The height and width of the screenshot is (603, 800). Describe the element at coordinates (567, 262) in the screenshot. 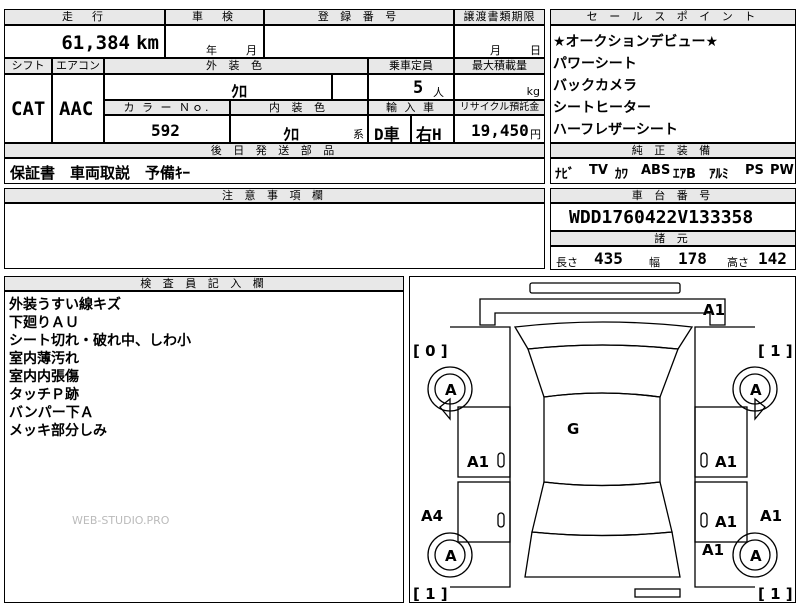

I see `length-label: 長さ` at that location.